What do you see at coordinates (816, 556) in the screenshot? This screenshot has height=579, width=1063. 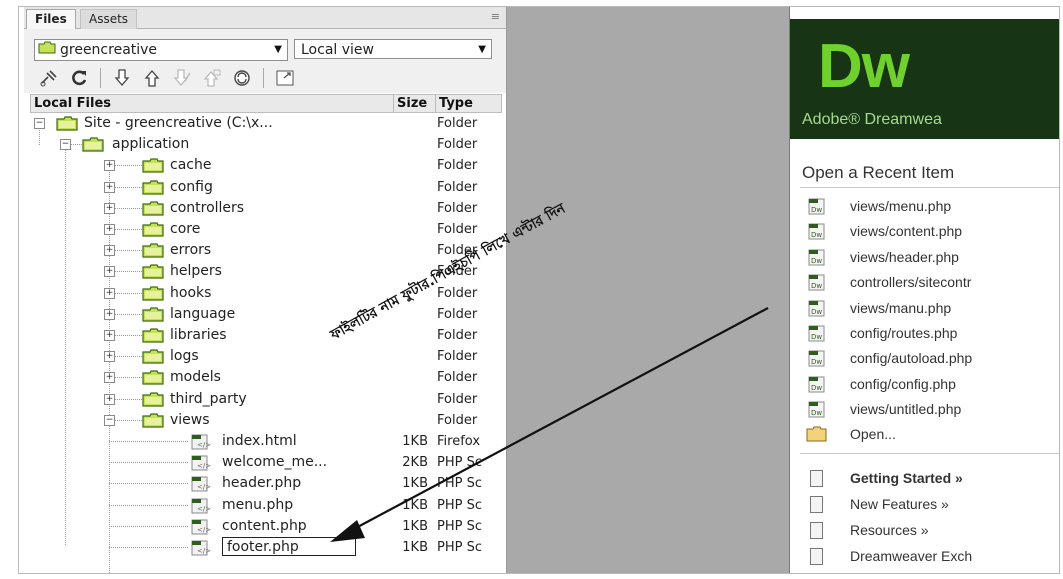 I see `exchange-icon` at bounding box center [816, 556].